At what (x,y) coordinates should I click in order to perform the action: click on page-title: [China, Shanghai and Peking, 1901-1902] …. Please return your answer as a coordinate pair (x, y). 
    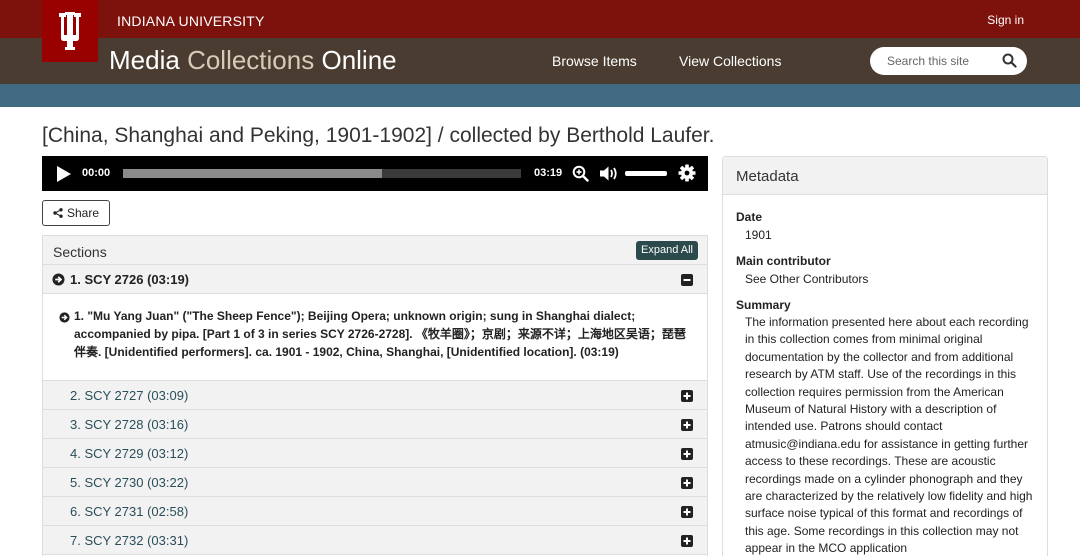
    Looking at the image, I should click on (378, 135).